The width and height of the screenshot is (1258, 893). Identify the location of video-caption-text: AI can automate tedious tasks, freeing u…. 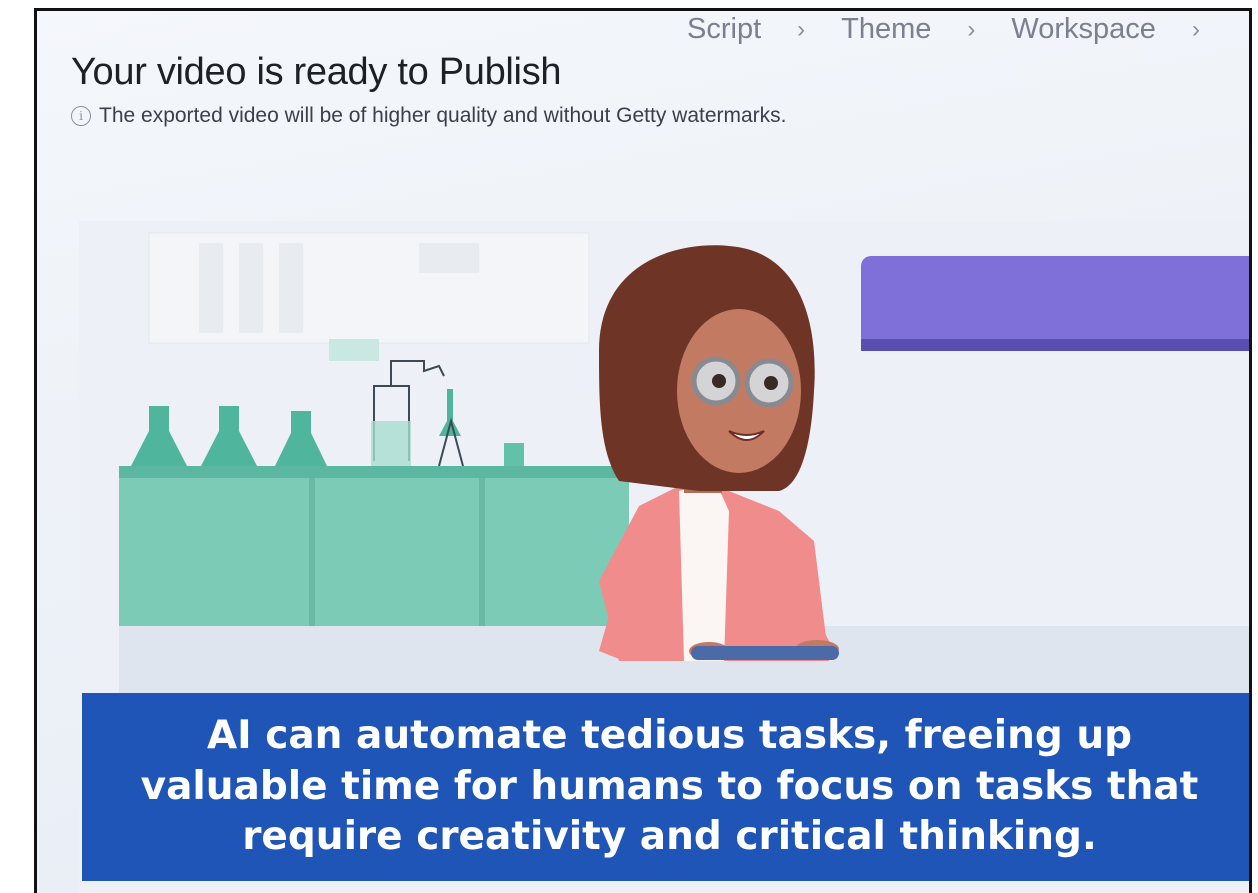
(669, 786).